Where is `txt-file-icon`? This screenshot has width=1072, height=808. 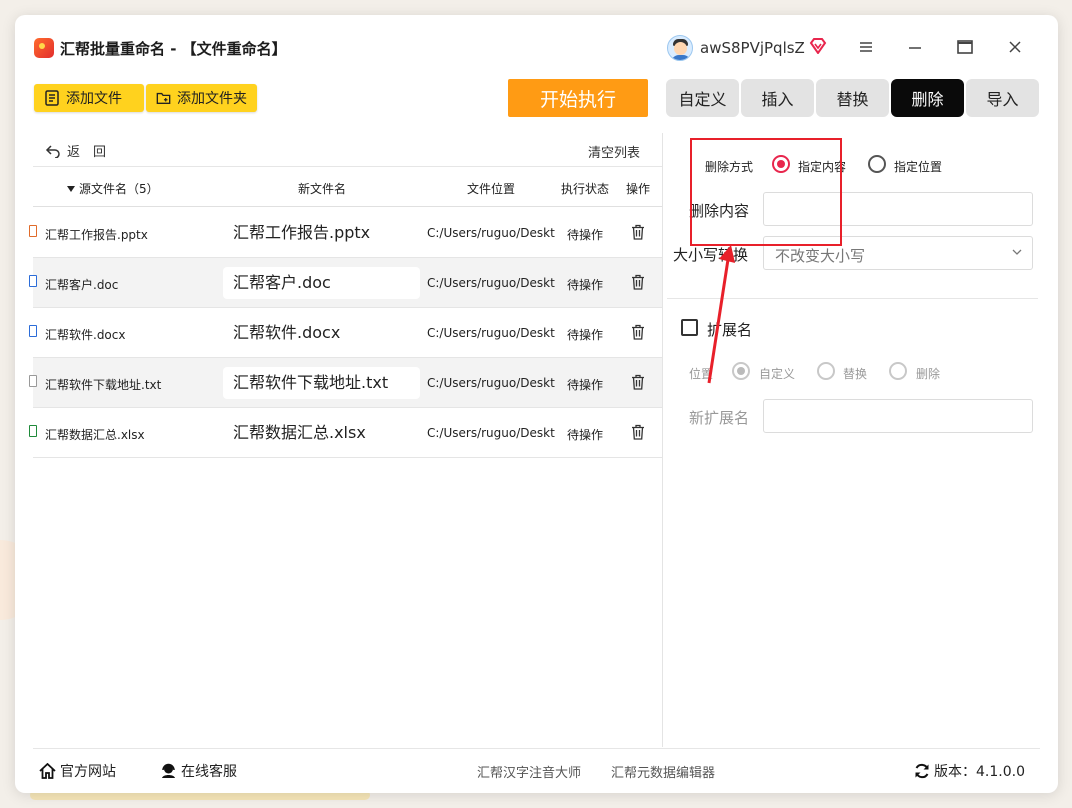 txt-file-icon is located at coordinates (33, 381).